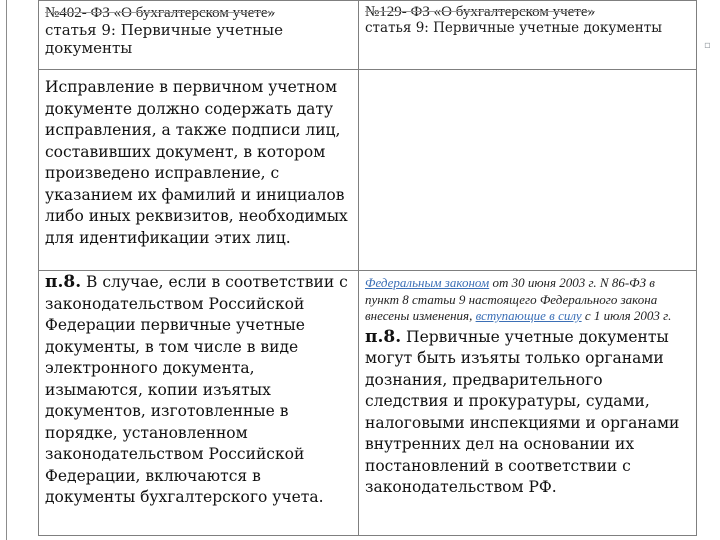  I want to click on paragraph-number-129: п.8., so click(383, 336).